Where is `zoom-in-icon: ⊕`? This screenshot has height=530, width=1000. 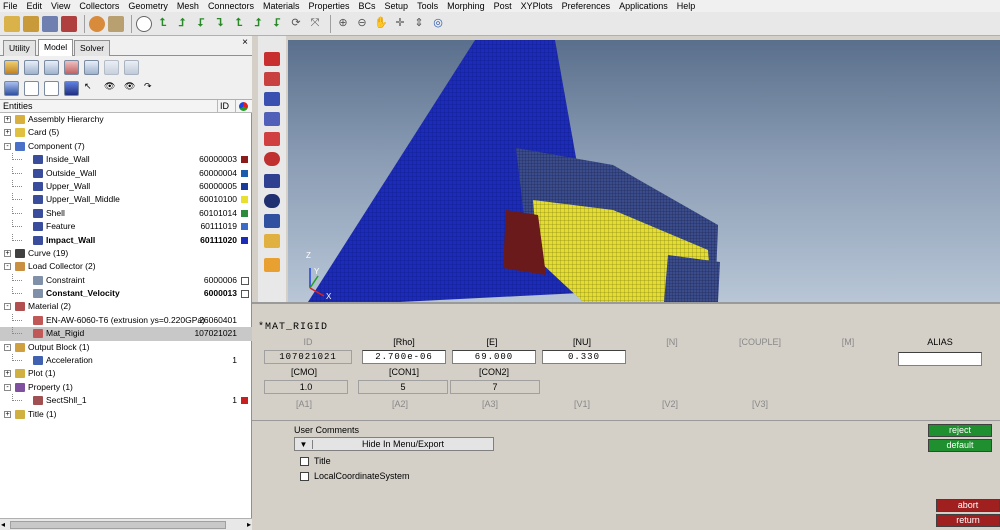
zoom-in-icon: ⊕ is located at coordinates (343, 24).